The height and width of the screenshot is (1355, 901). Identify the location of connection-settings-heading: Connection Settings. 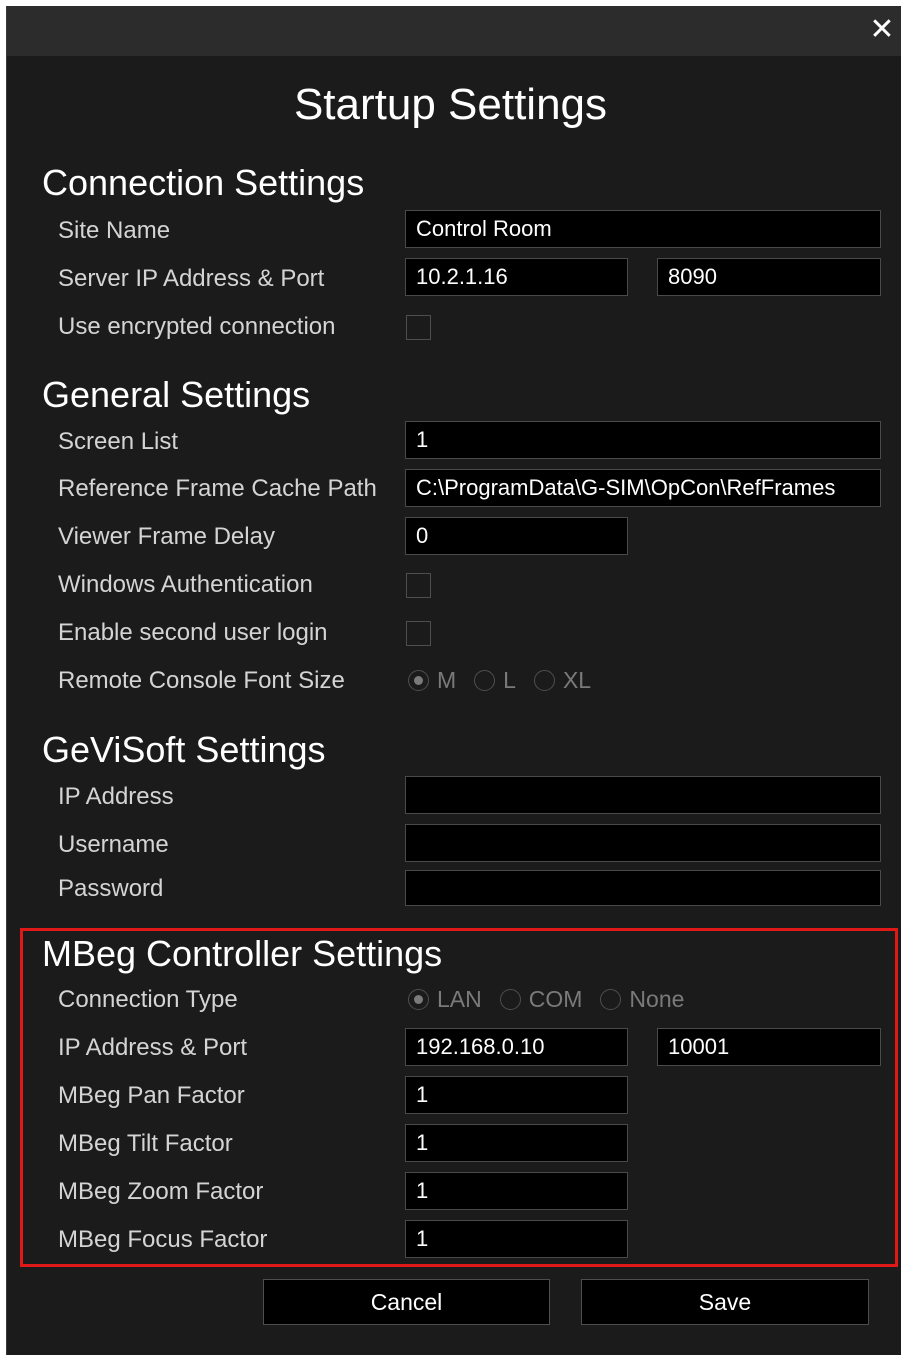
(203, 182).